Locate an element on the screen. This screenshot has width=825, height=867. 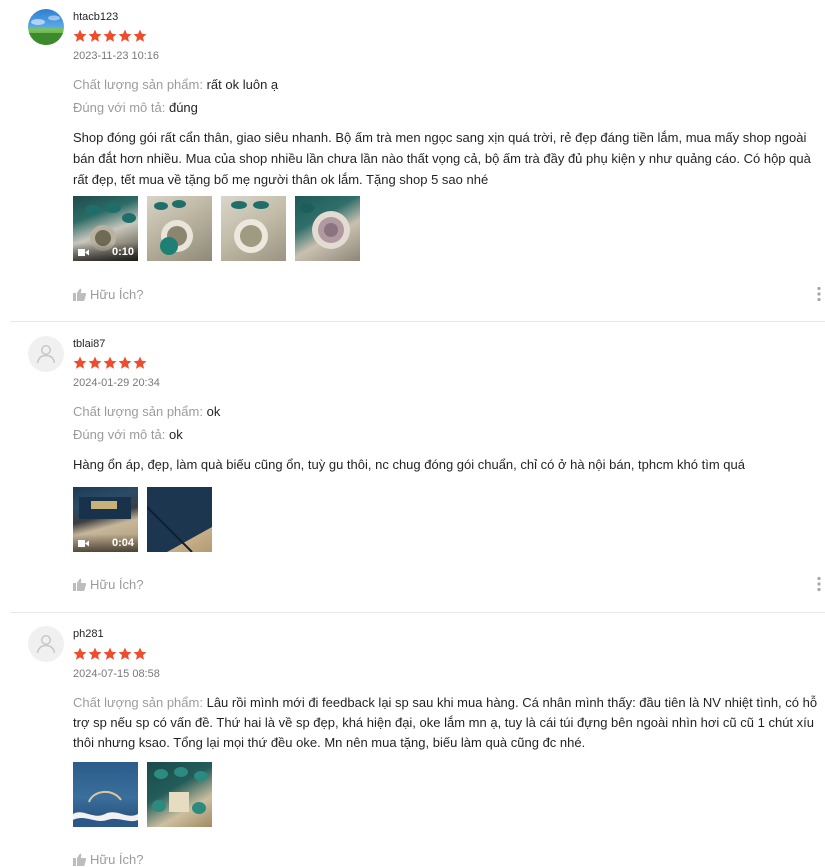
avatar-landscape-icon is located at coordinates (46, 30).